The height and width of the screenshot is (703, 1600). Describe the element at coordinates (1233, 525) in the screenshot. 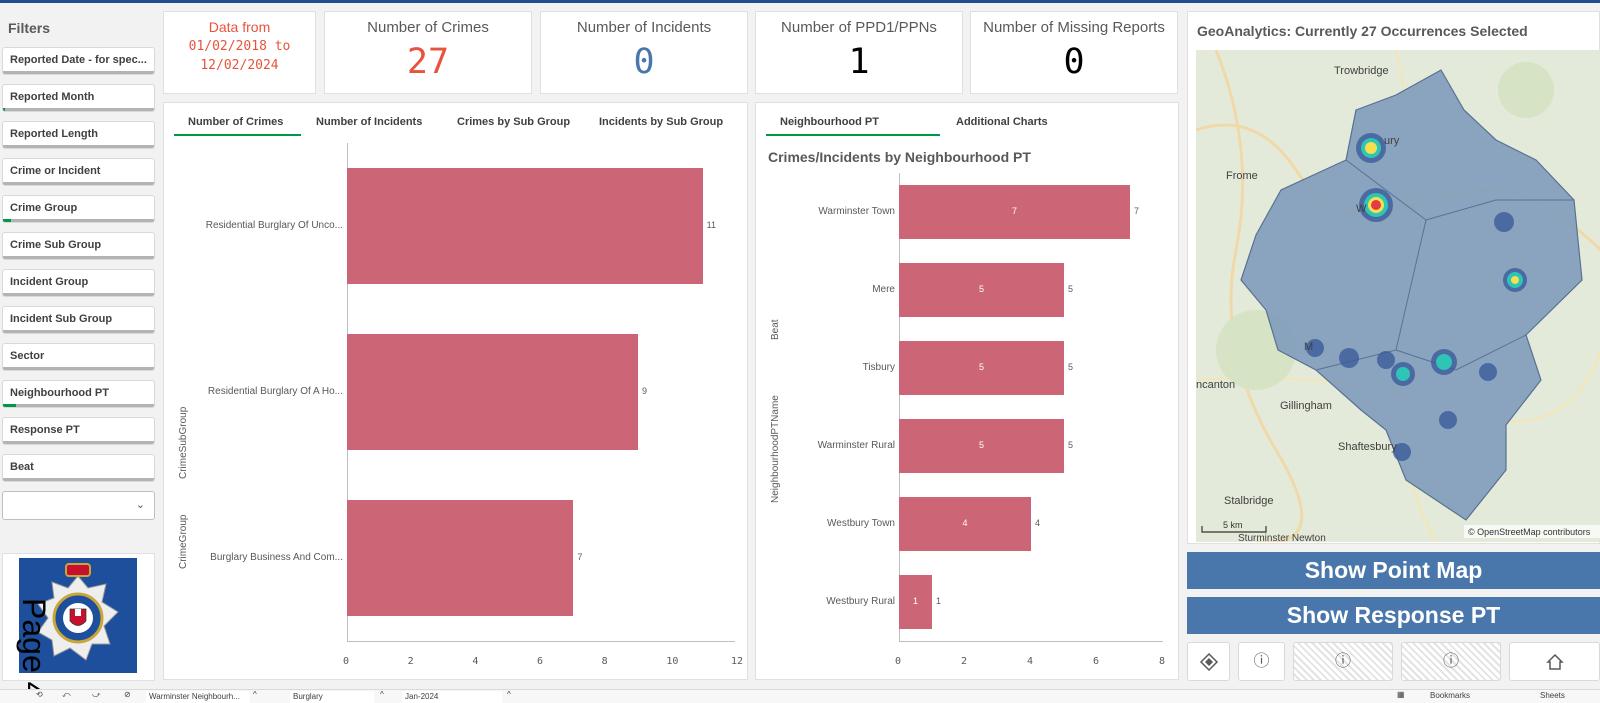

I see `map-scale: 5 km` at that location.